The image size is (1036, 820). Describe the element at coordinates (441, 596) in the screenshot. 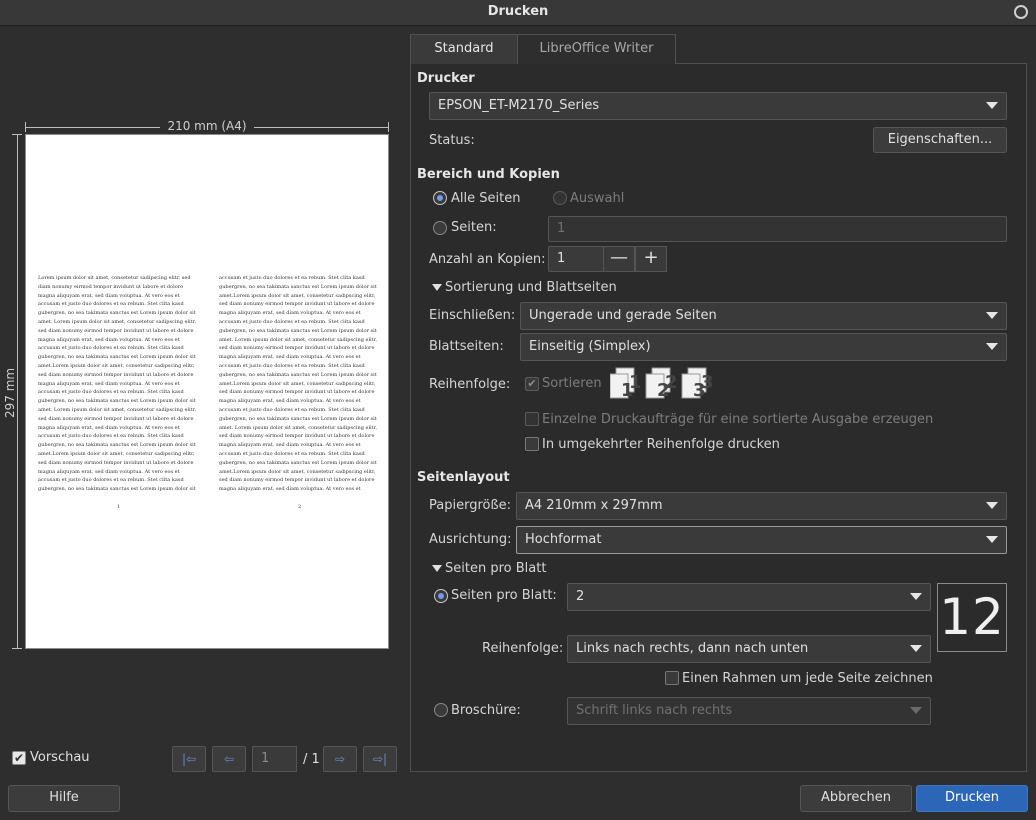

I see `pages-per-sheet-radio` at that location.